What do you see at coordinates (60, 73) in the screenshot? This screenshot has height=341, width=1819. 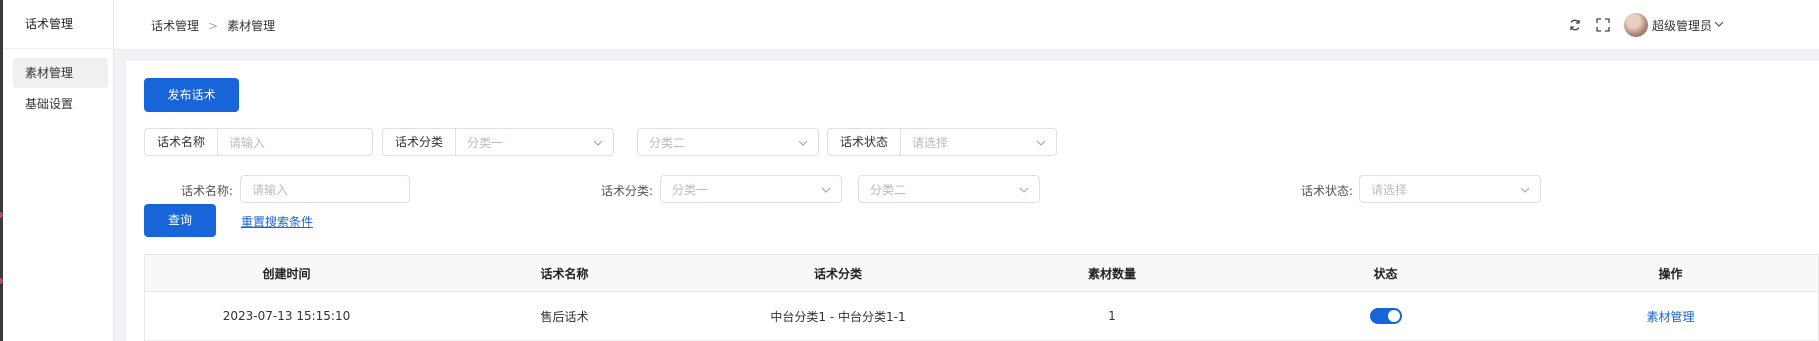 I see `sidebar-item-material: 素材管理` at bounding box center [60, 73].